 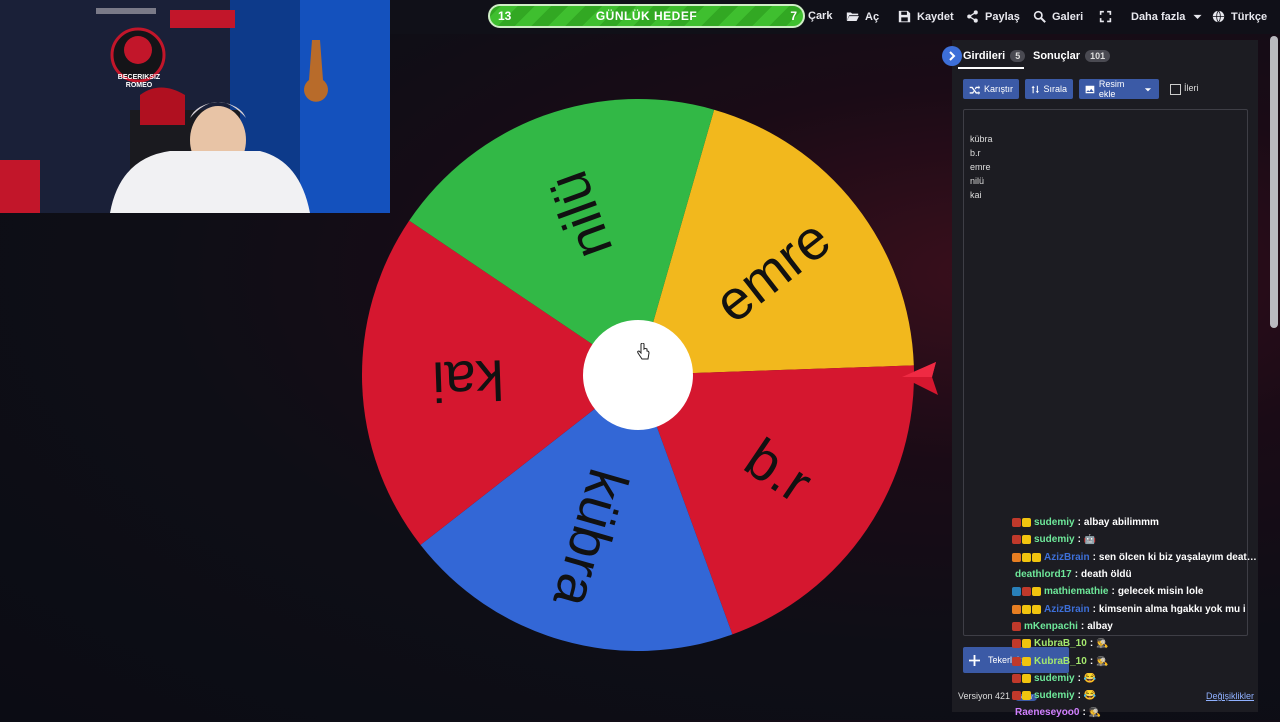 I want to click on menu-share: Paylaş, so click(x=993, y=16).